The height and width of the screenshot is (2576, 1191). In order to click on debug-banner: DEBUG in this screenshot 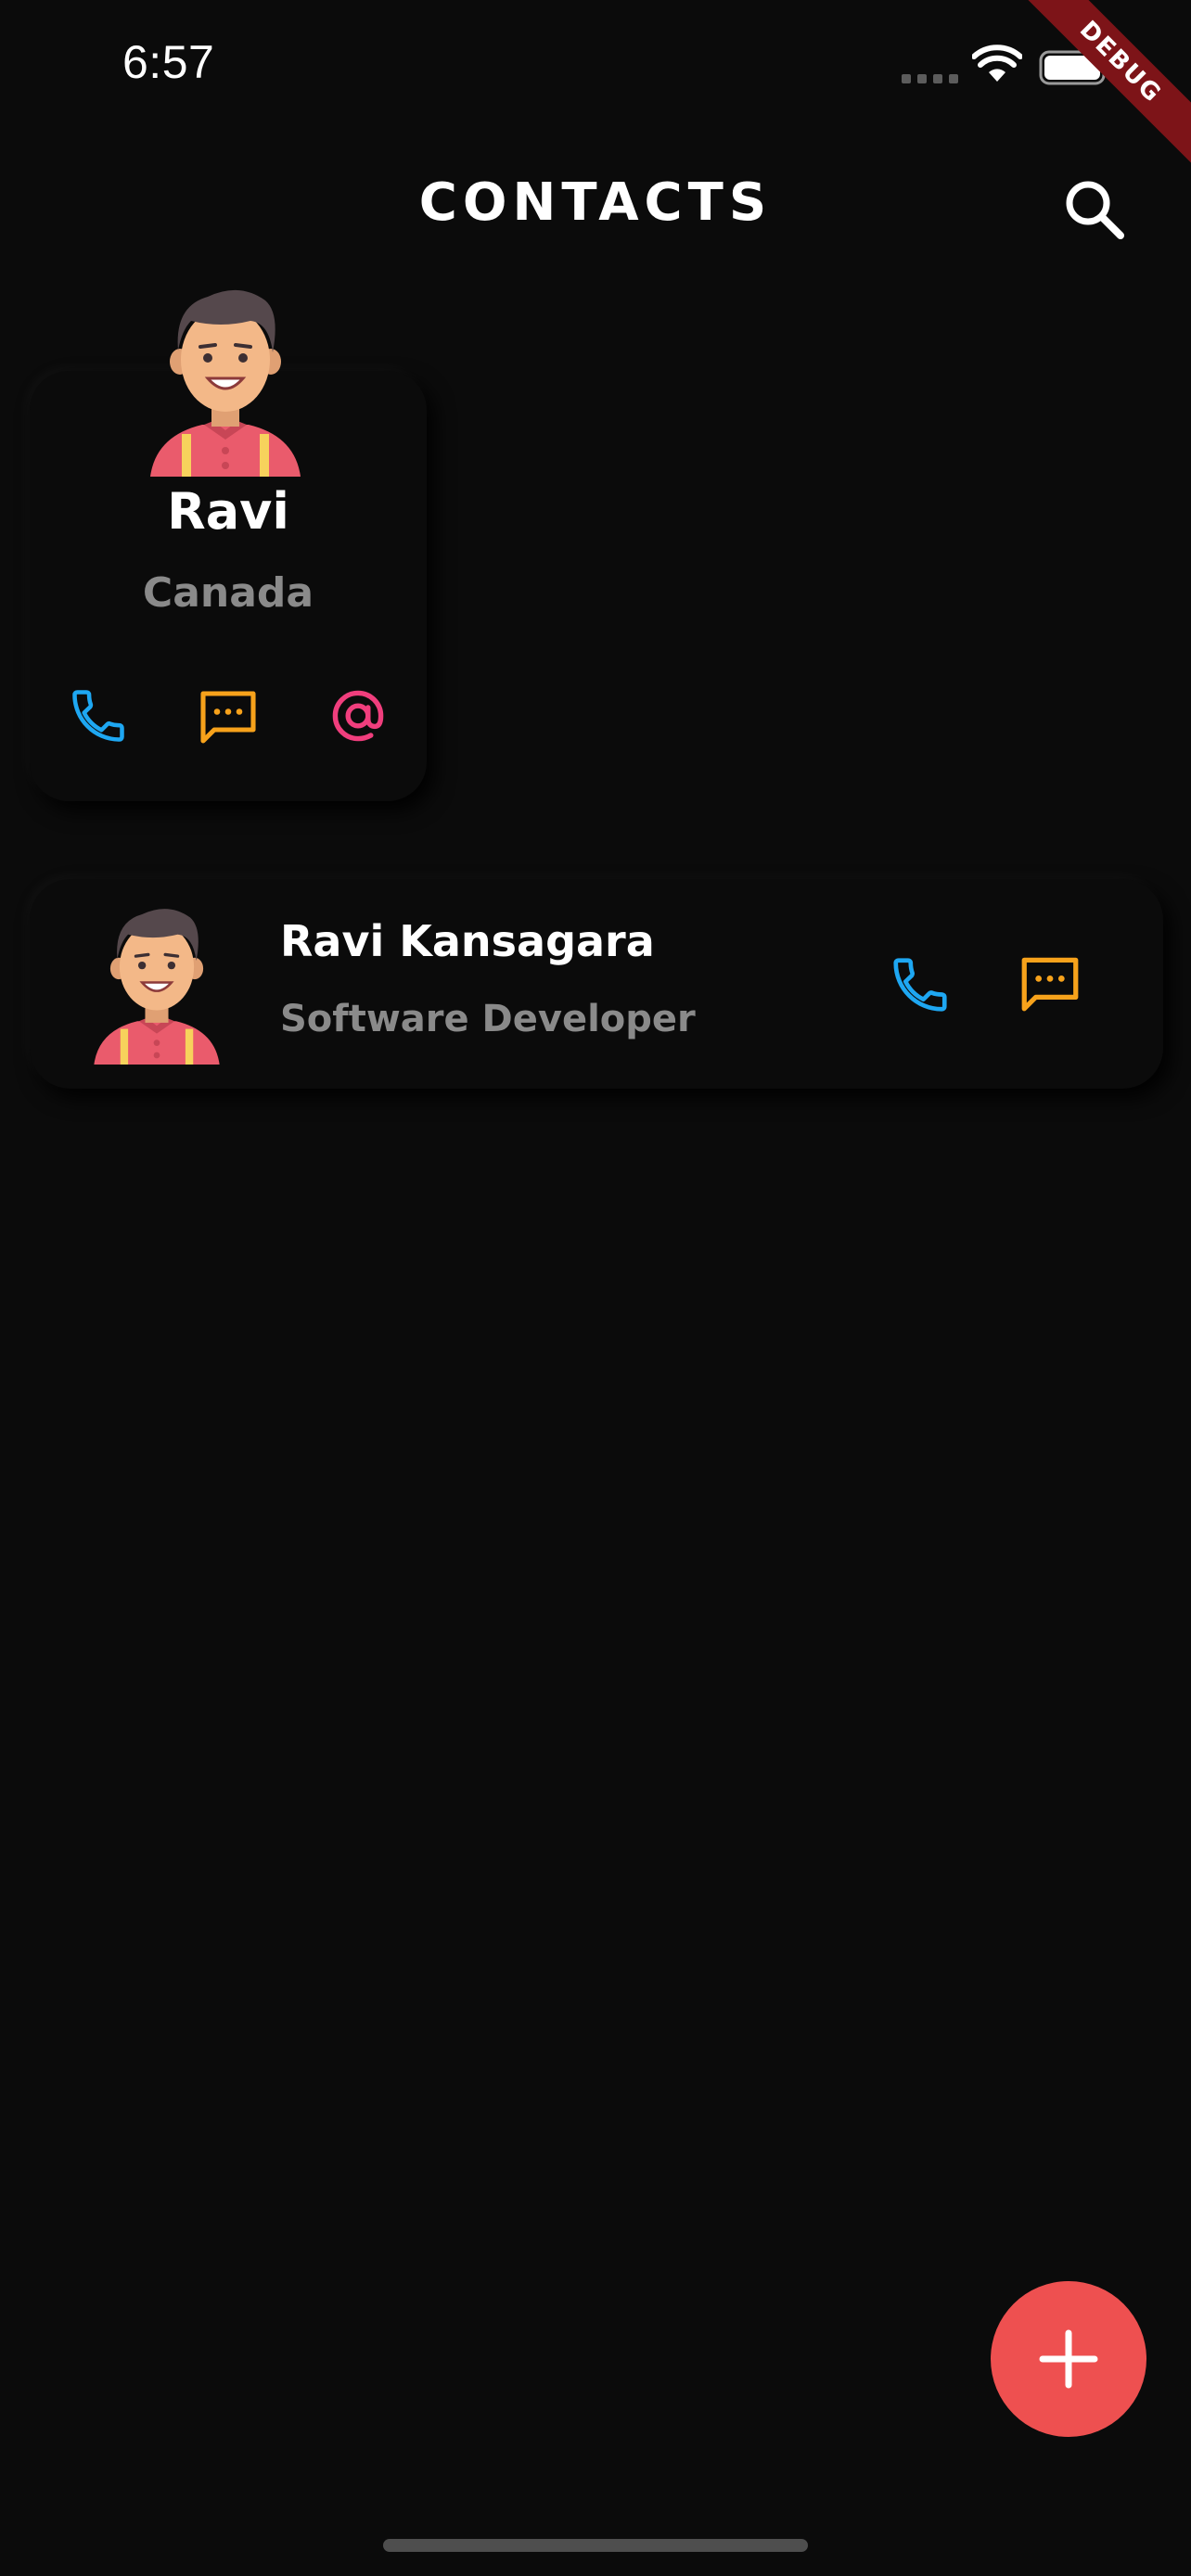, I will do `click(1098, 92)`.